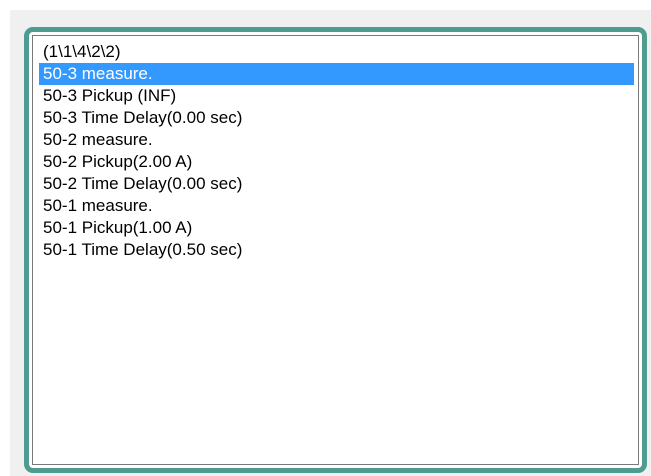 Image resolution: width=651 pixels, height=476 pixels. I want to click on list-item: 50-2 Pickup(2.00 A), so click(336, 162).